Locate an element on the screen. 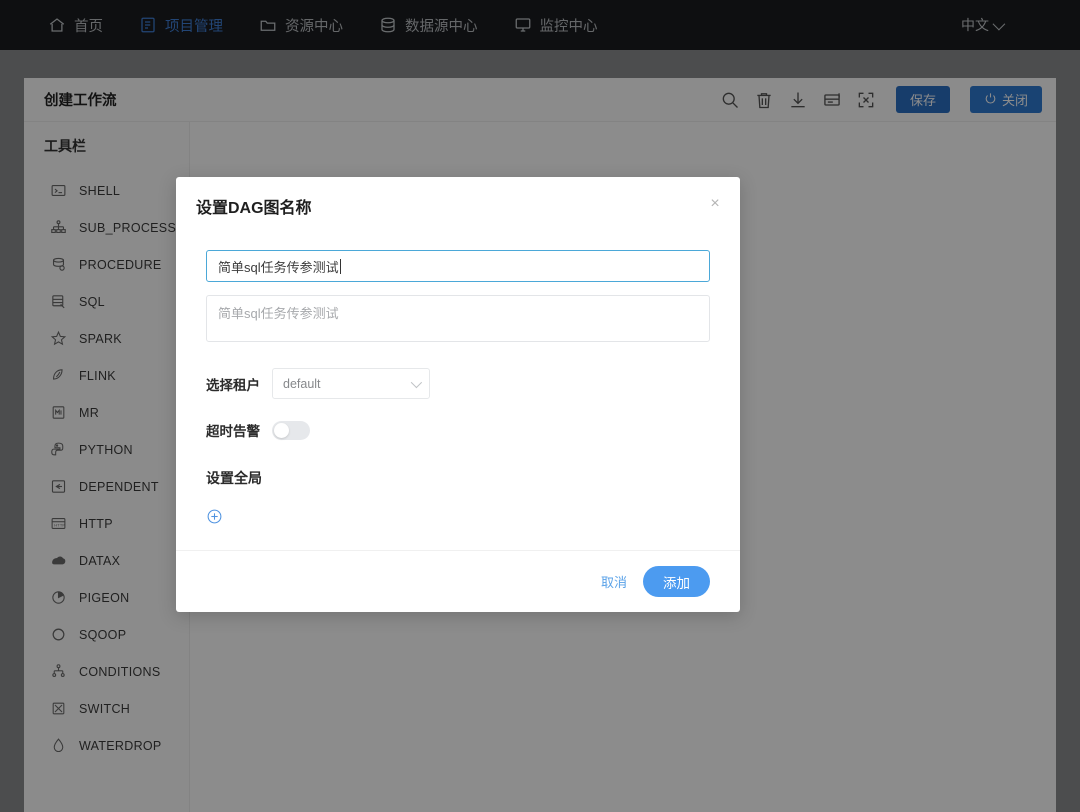 The image size is (1080, 812). close-icon: × is located at coordinates (715, 204).